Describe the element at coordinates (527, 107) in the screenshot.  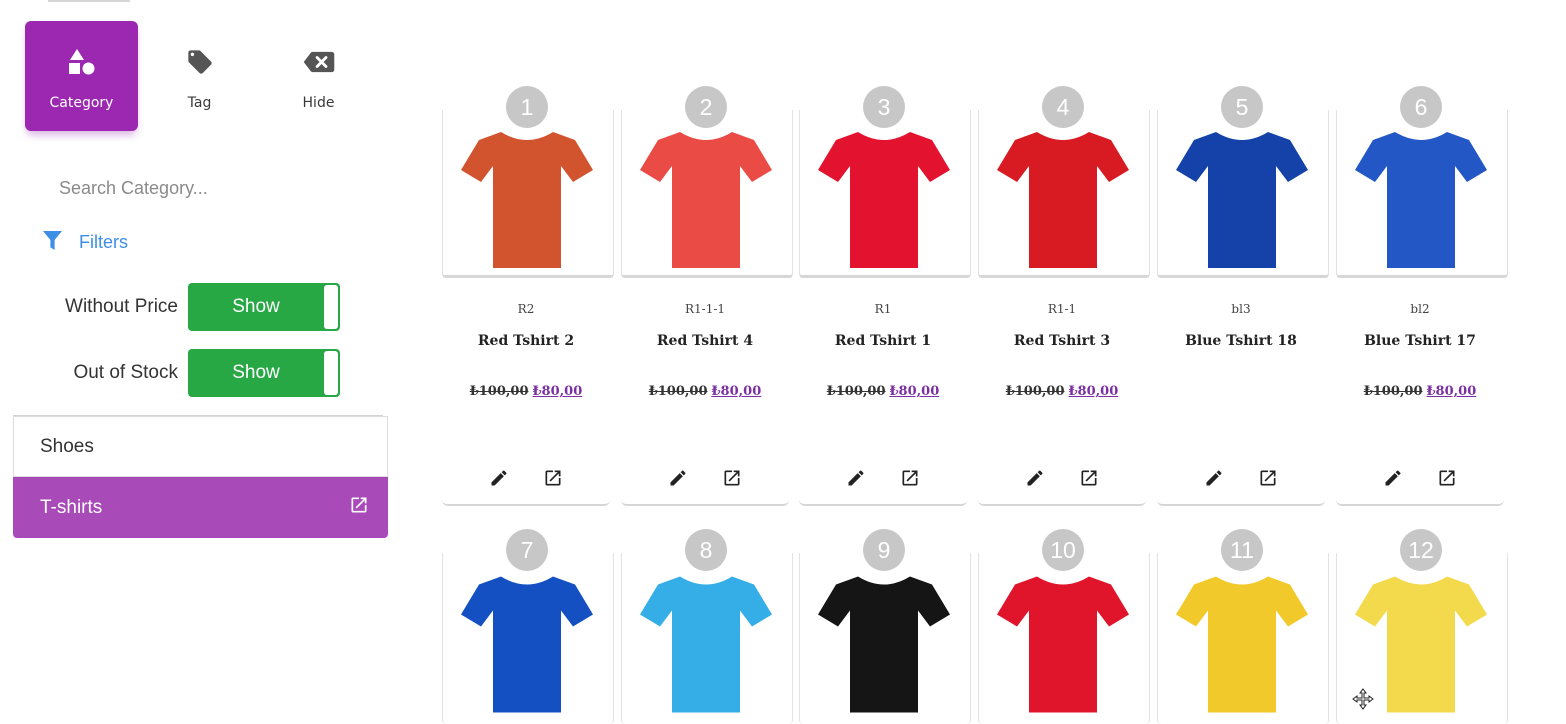
I see `product-index-badge: 1` at that location.